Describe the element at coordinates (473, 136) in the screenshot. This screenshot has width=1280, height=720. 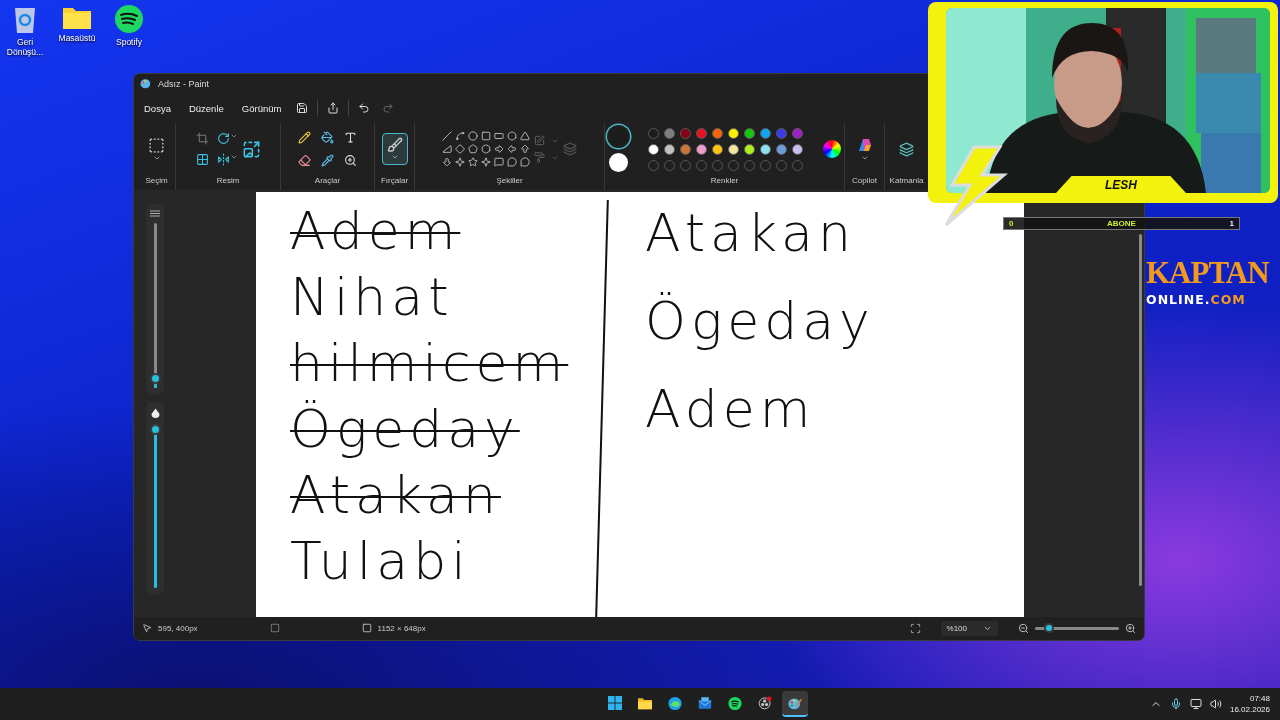
I see `circle-icon` at that location.